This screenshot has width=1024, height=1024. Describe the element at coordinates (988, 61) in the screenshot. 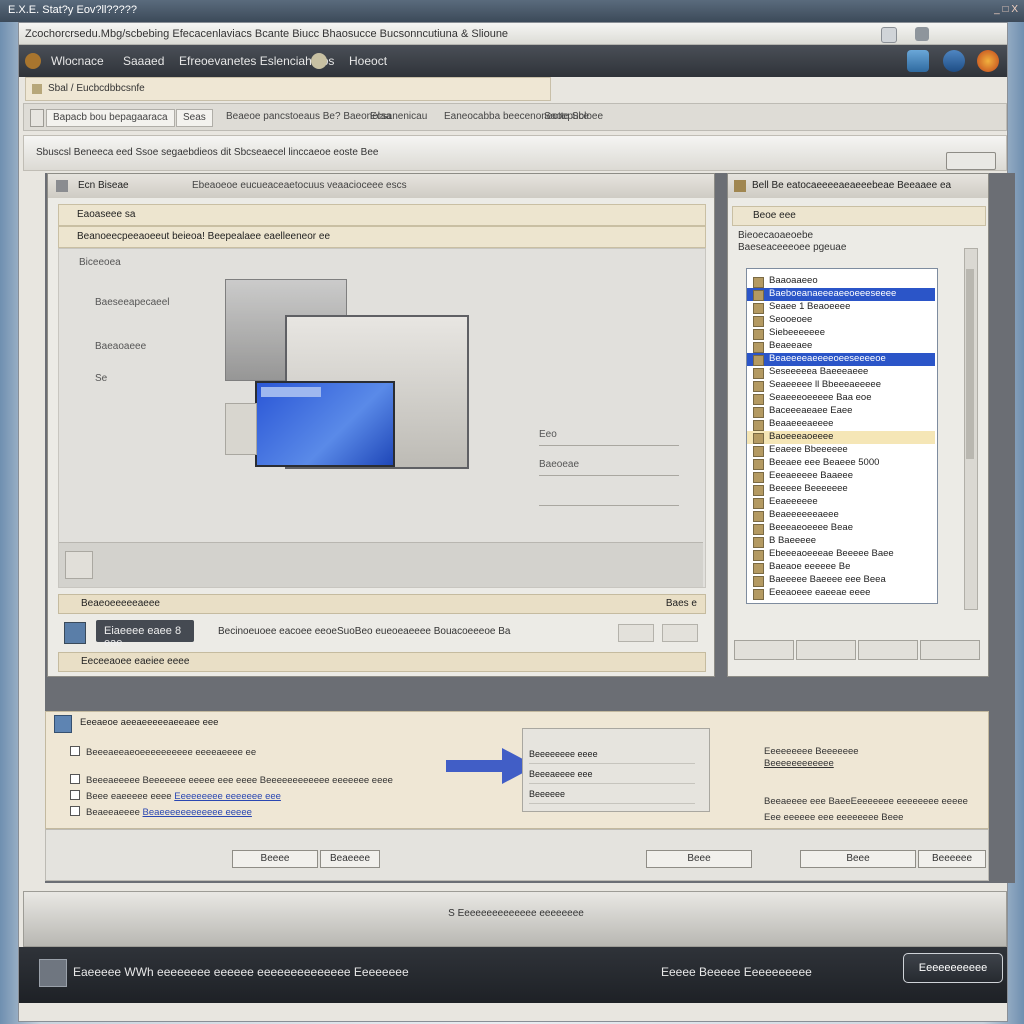

I see `shield-icon` at that location.